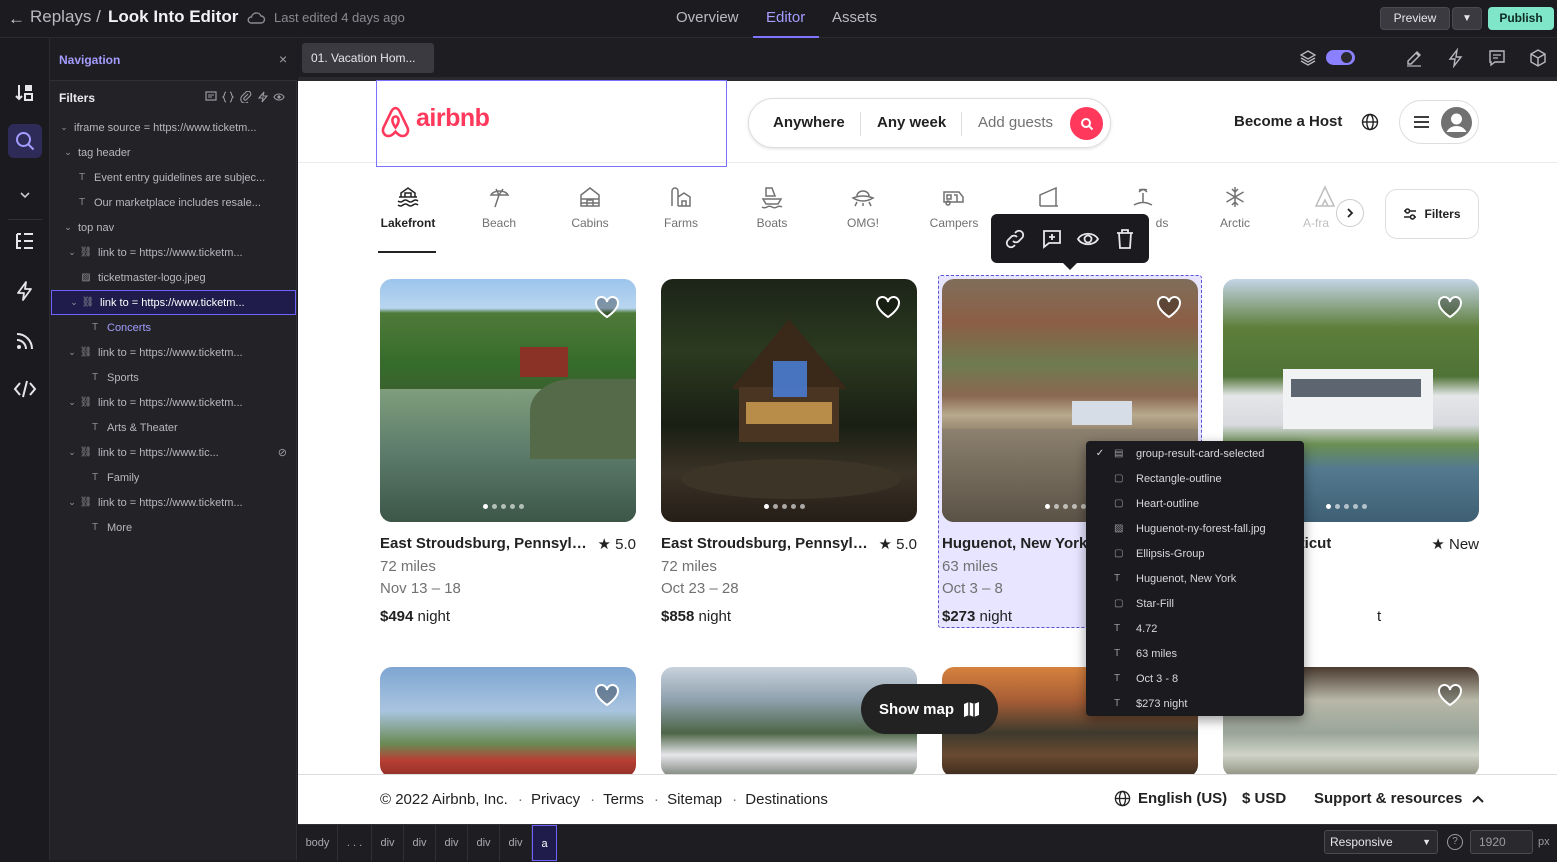 This screenshot has height=862, width=1557. I want to click on breadcrumb-ellipsis: . . ., so click(355, 843).